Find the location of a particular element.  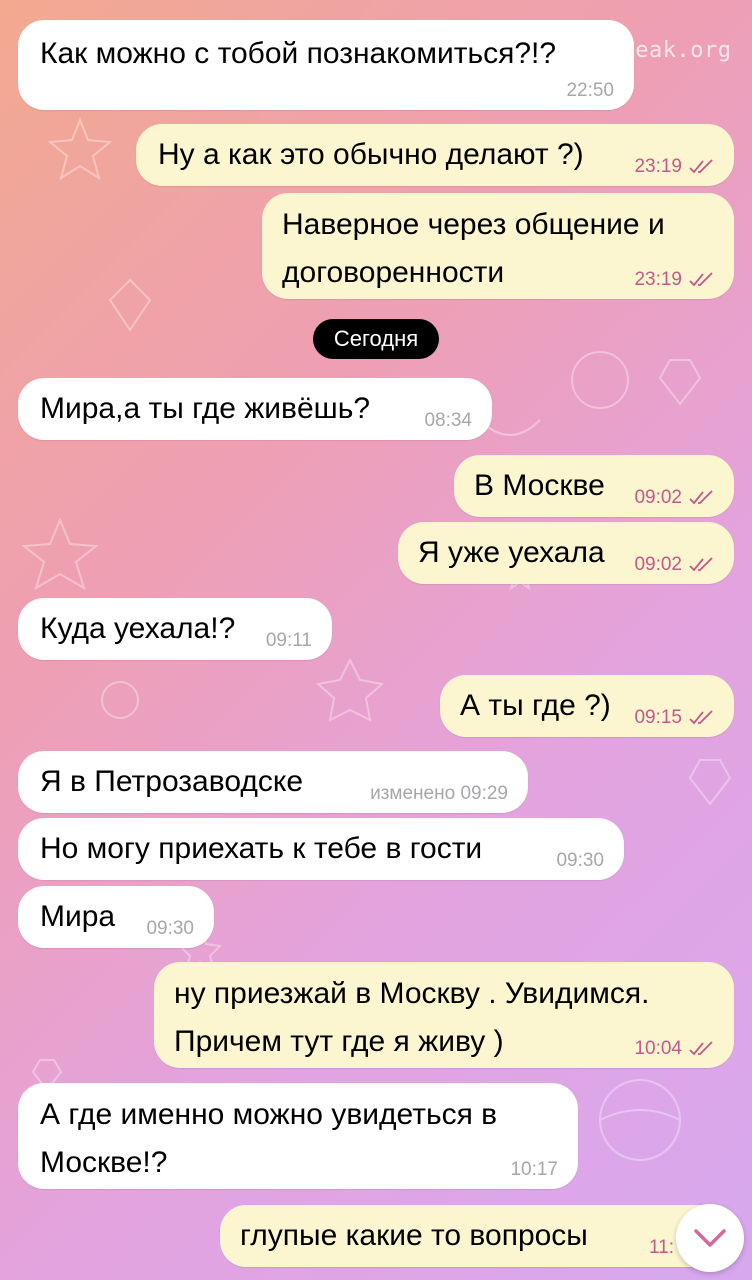

message-meta: 10:17 is located at coordinates (534, 1170).